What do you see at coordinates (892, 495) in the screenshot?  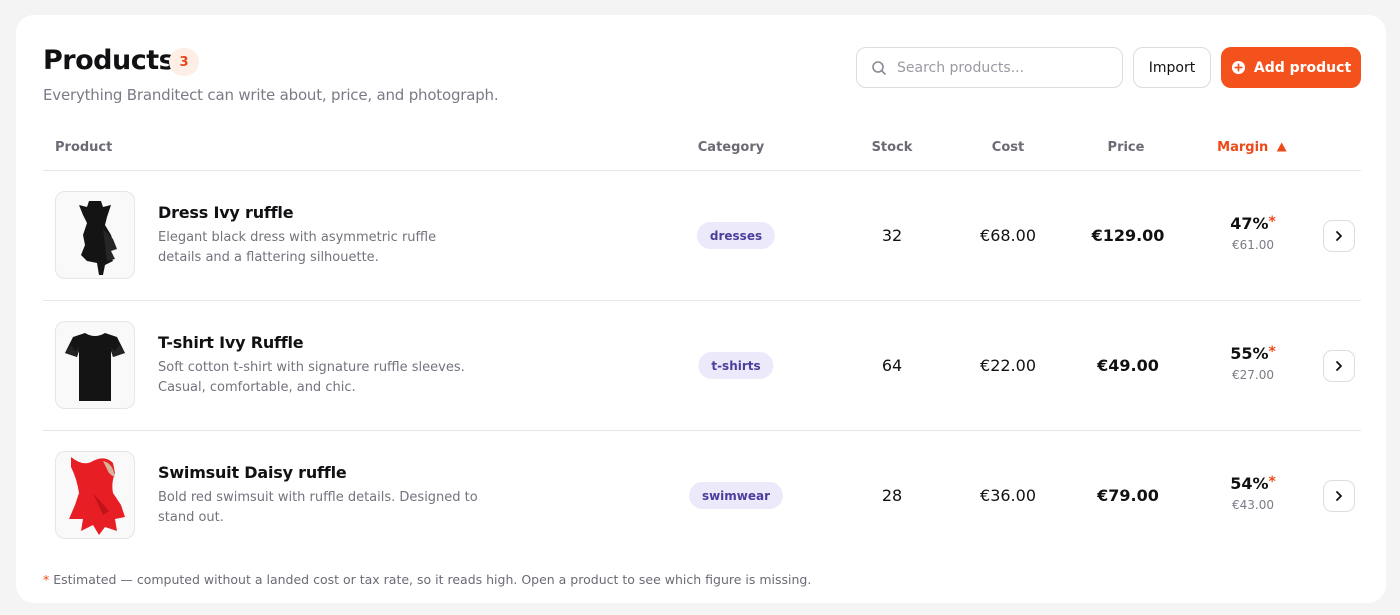 I see `stock-value: 28` at bounding box center [892, 495].